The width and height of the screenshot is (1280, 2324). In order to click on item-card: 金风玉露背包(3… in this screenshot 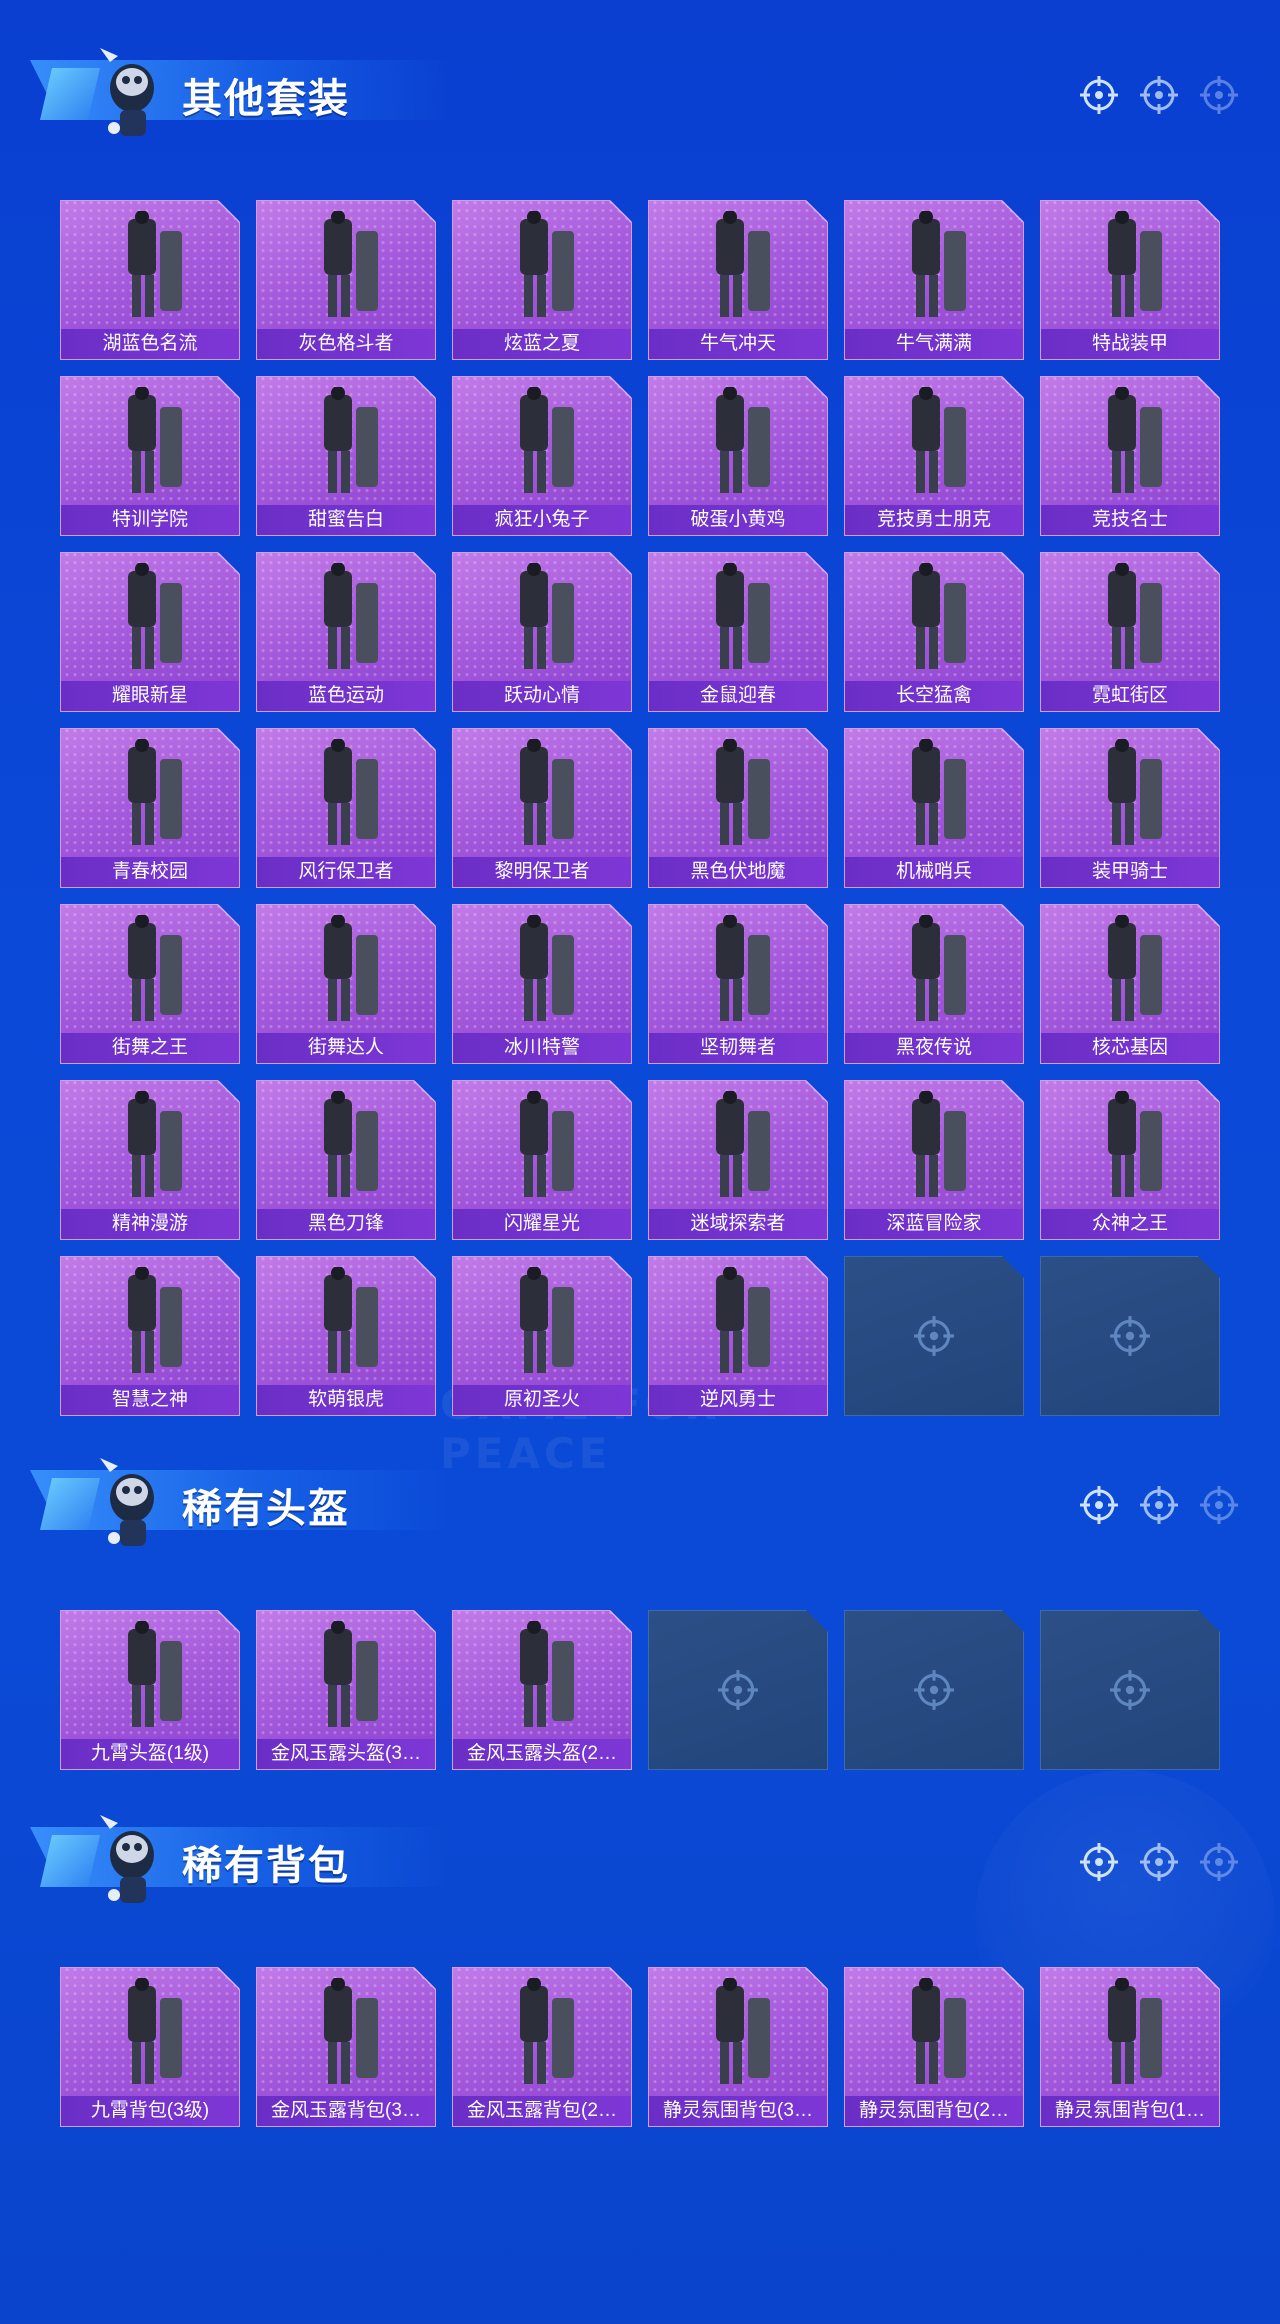, I will do `click(346, 2047)`.